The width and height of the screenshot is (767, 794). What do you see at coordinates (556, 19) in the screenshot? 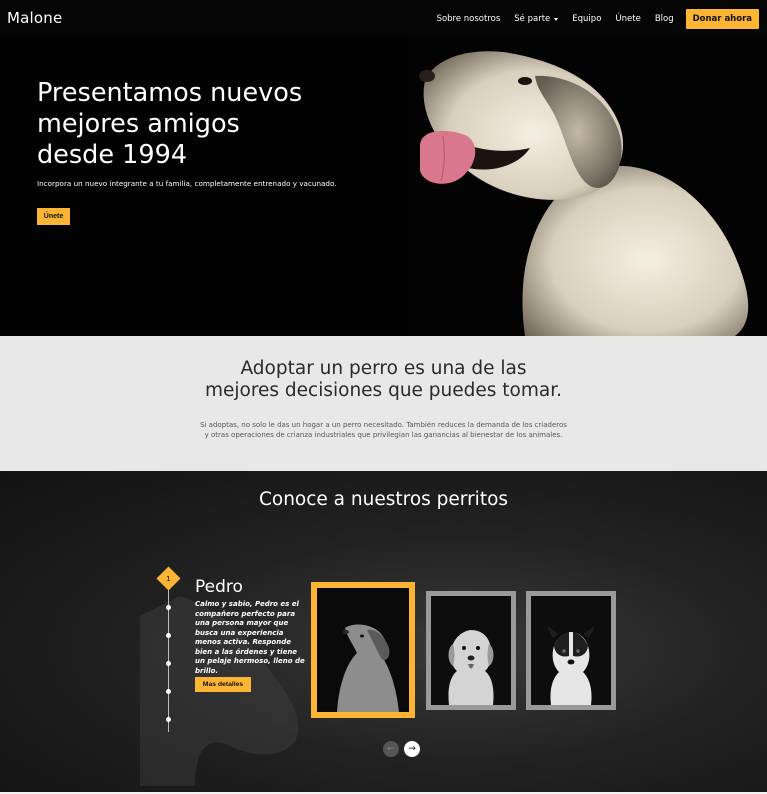
I see `chevron-down-icon` at bounding box center [556, 19].